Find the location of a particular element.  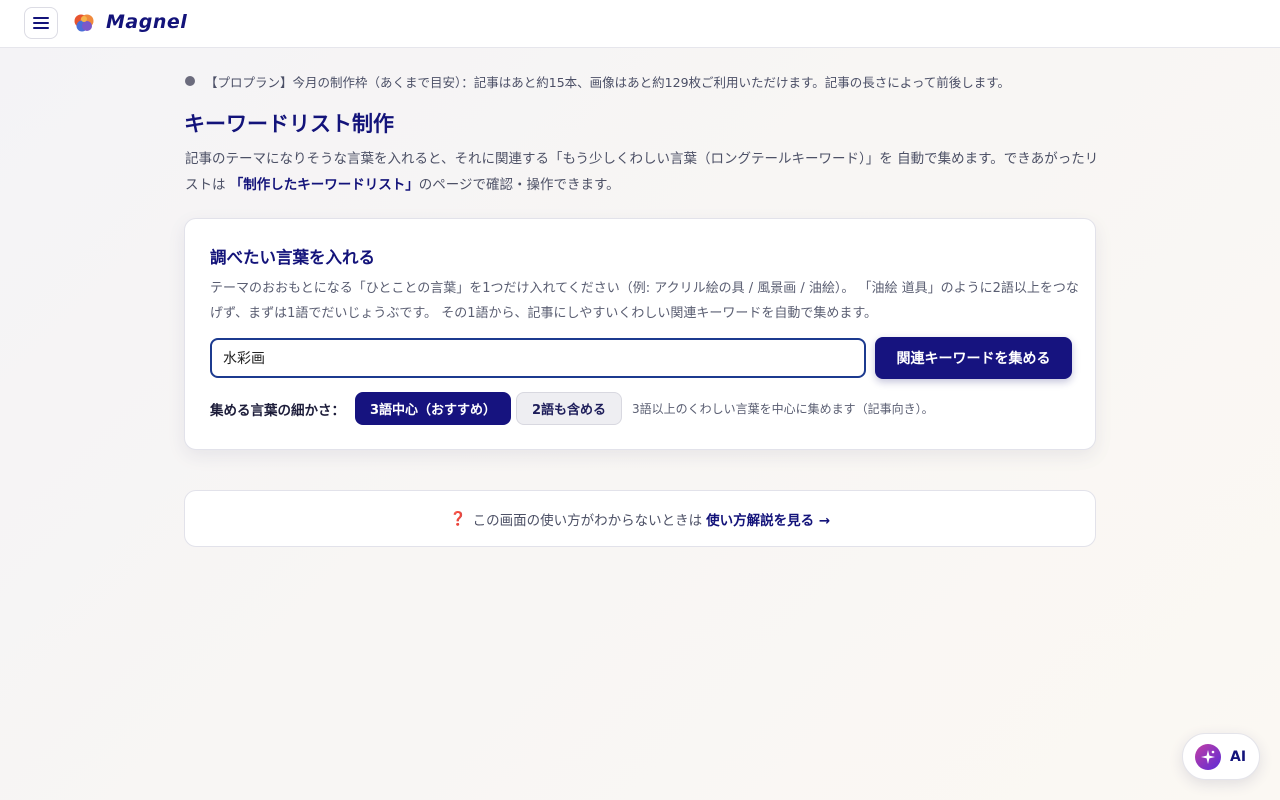

notice-dot-icon is located at coordinates (190, 81).